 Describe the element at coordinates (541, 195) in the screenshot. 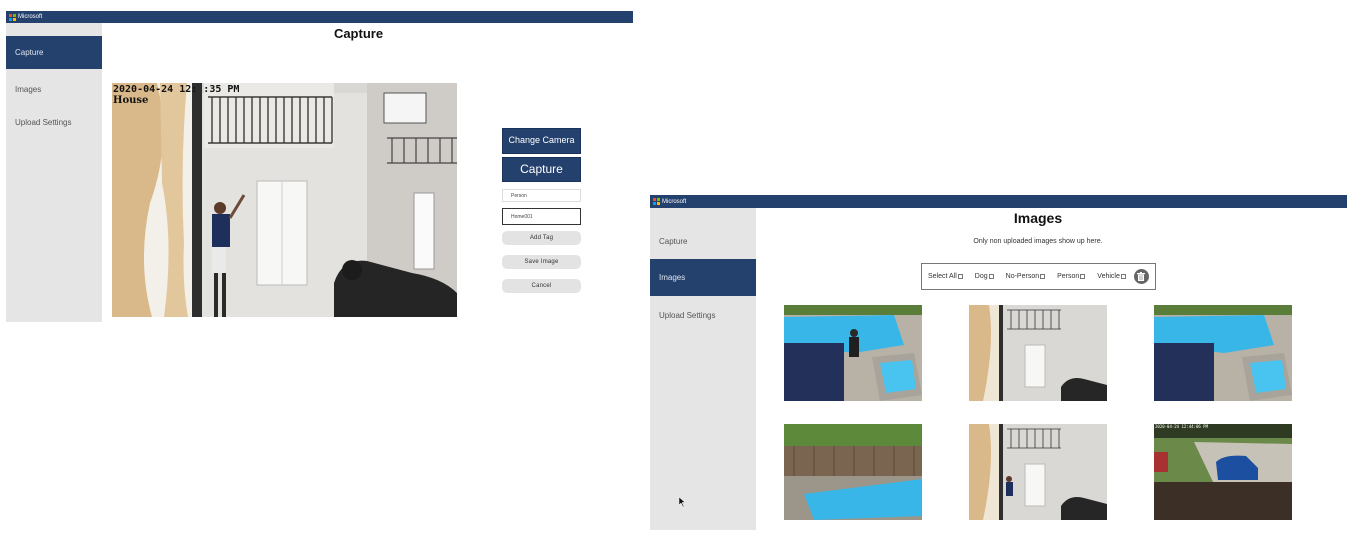

I see `tag-input` at that location.